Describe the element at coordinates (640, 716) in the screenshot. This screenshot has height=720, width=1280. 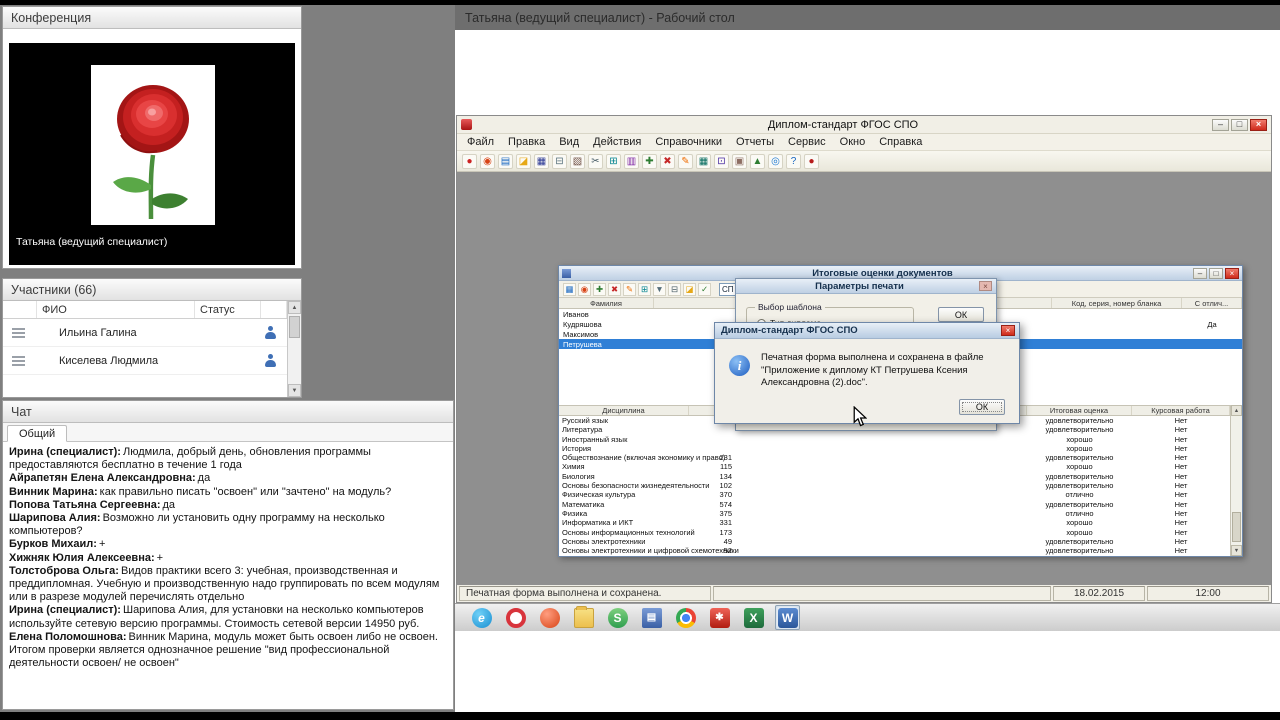
I see `letterbox-bottom` at that location.